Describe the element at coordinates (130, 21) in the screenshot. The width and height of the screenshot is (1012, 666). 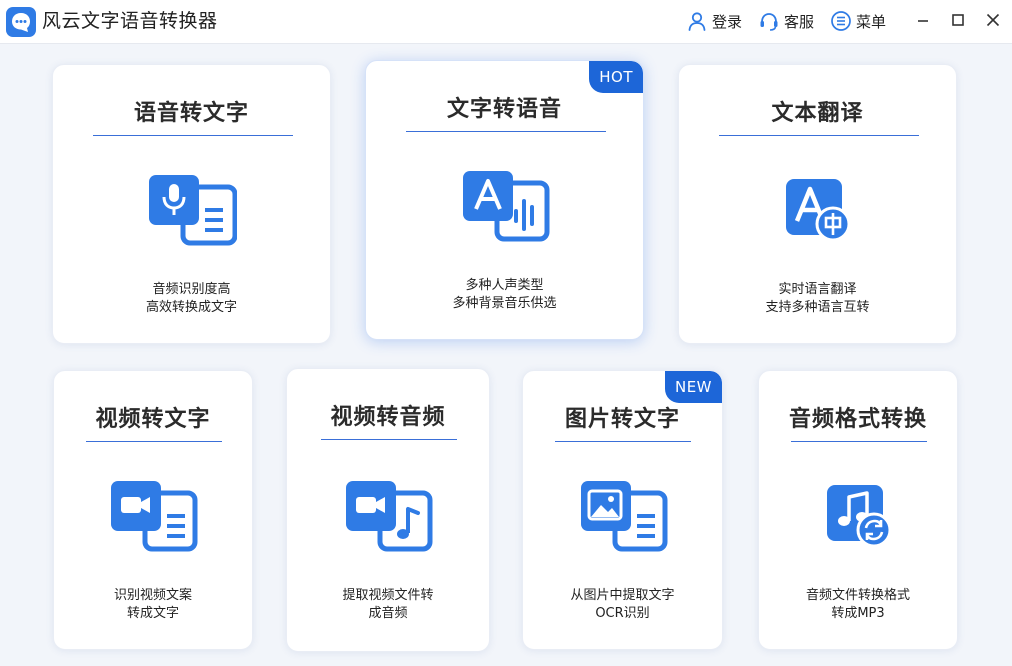
I see `app-title: 风云文字语音转换器` at that location.